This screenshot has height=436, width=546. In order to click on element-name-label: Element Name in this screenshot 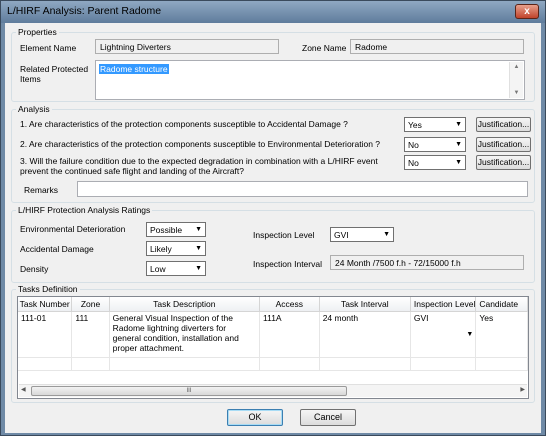, I will do `click(48, 48)`.